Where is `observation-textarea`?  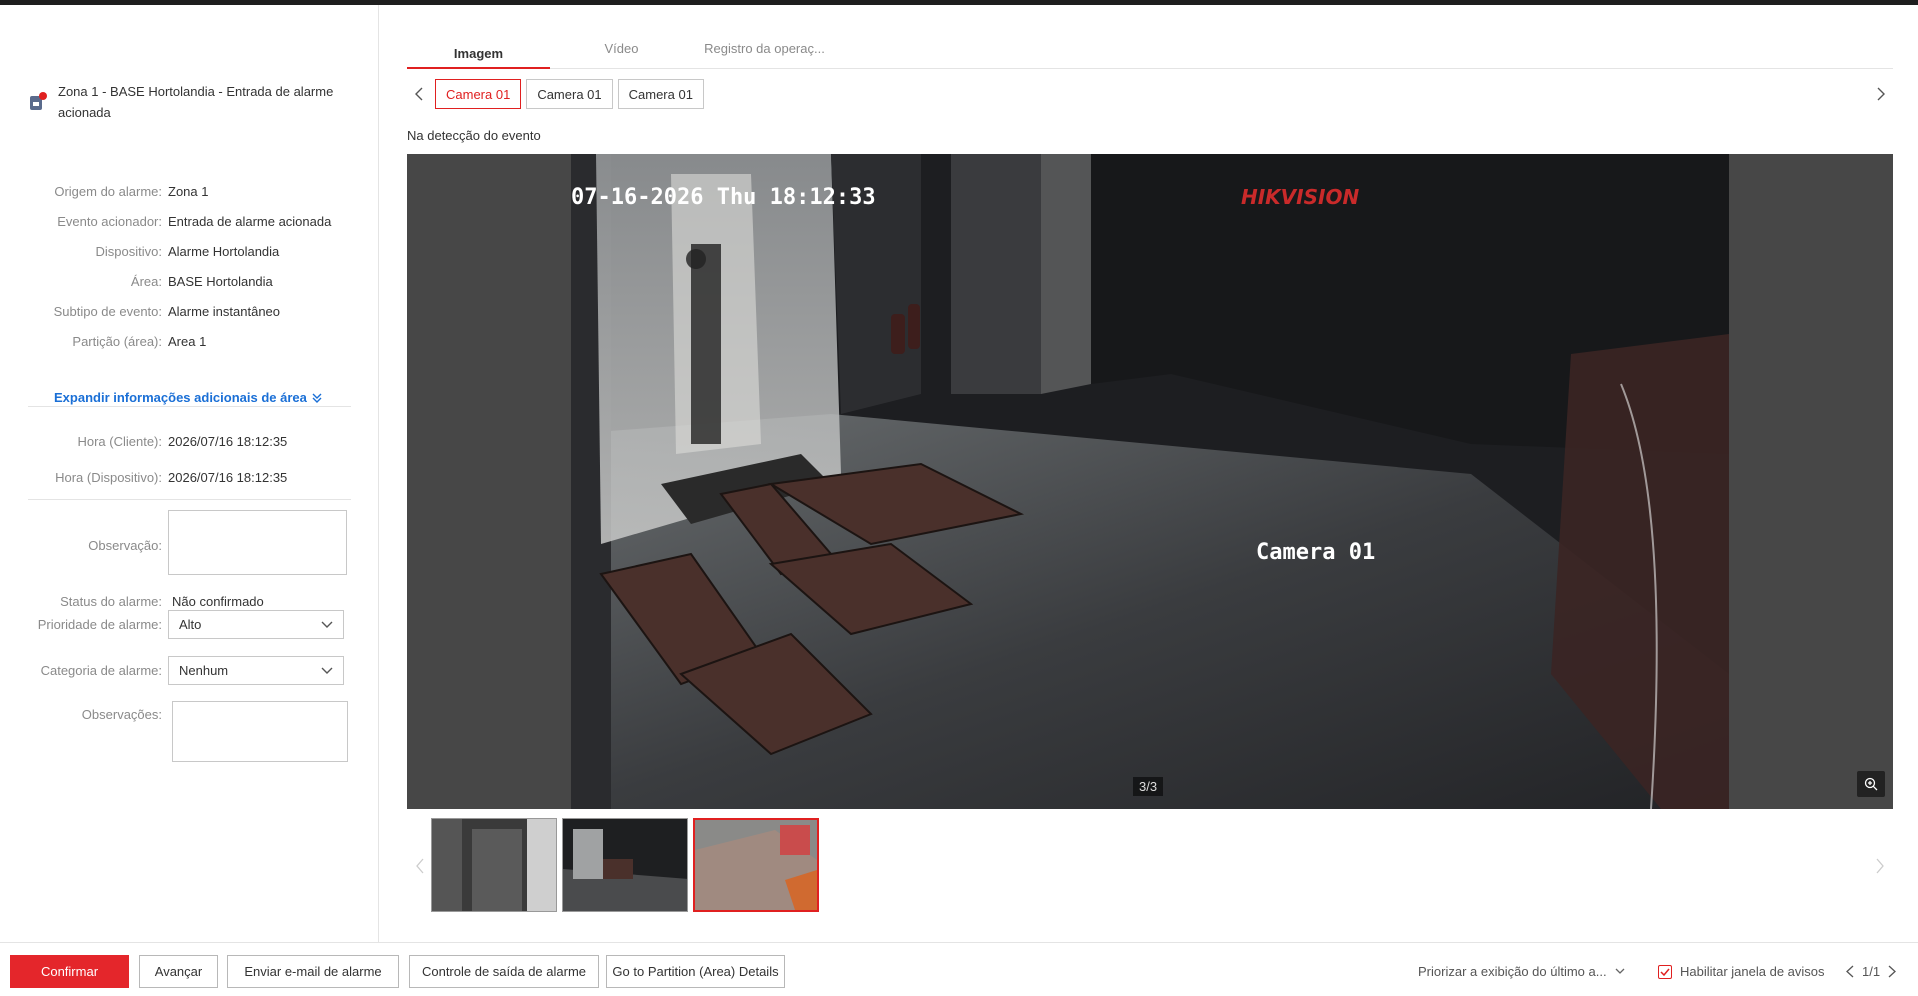
observation-textarea is located at coordinates (257, 542).